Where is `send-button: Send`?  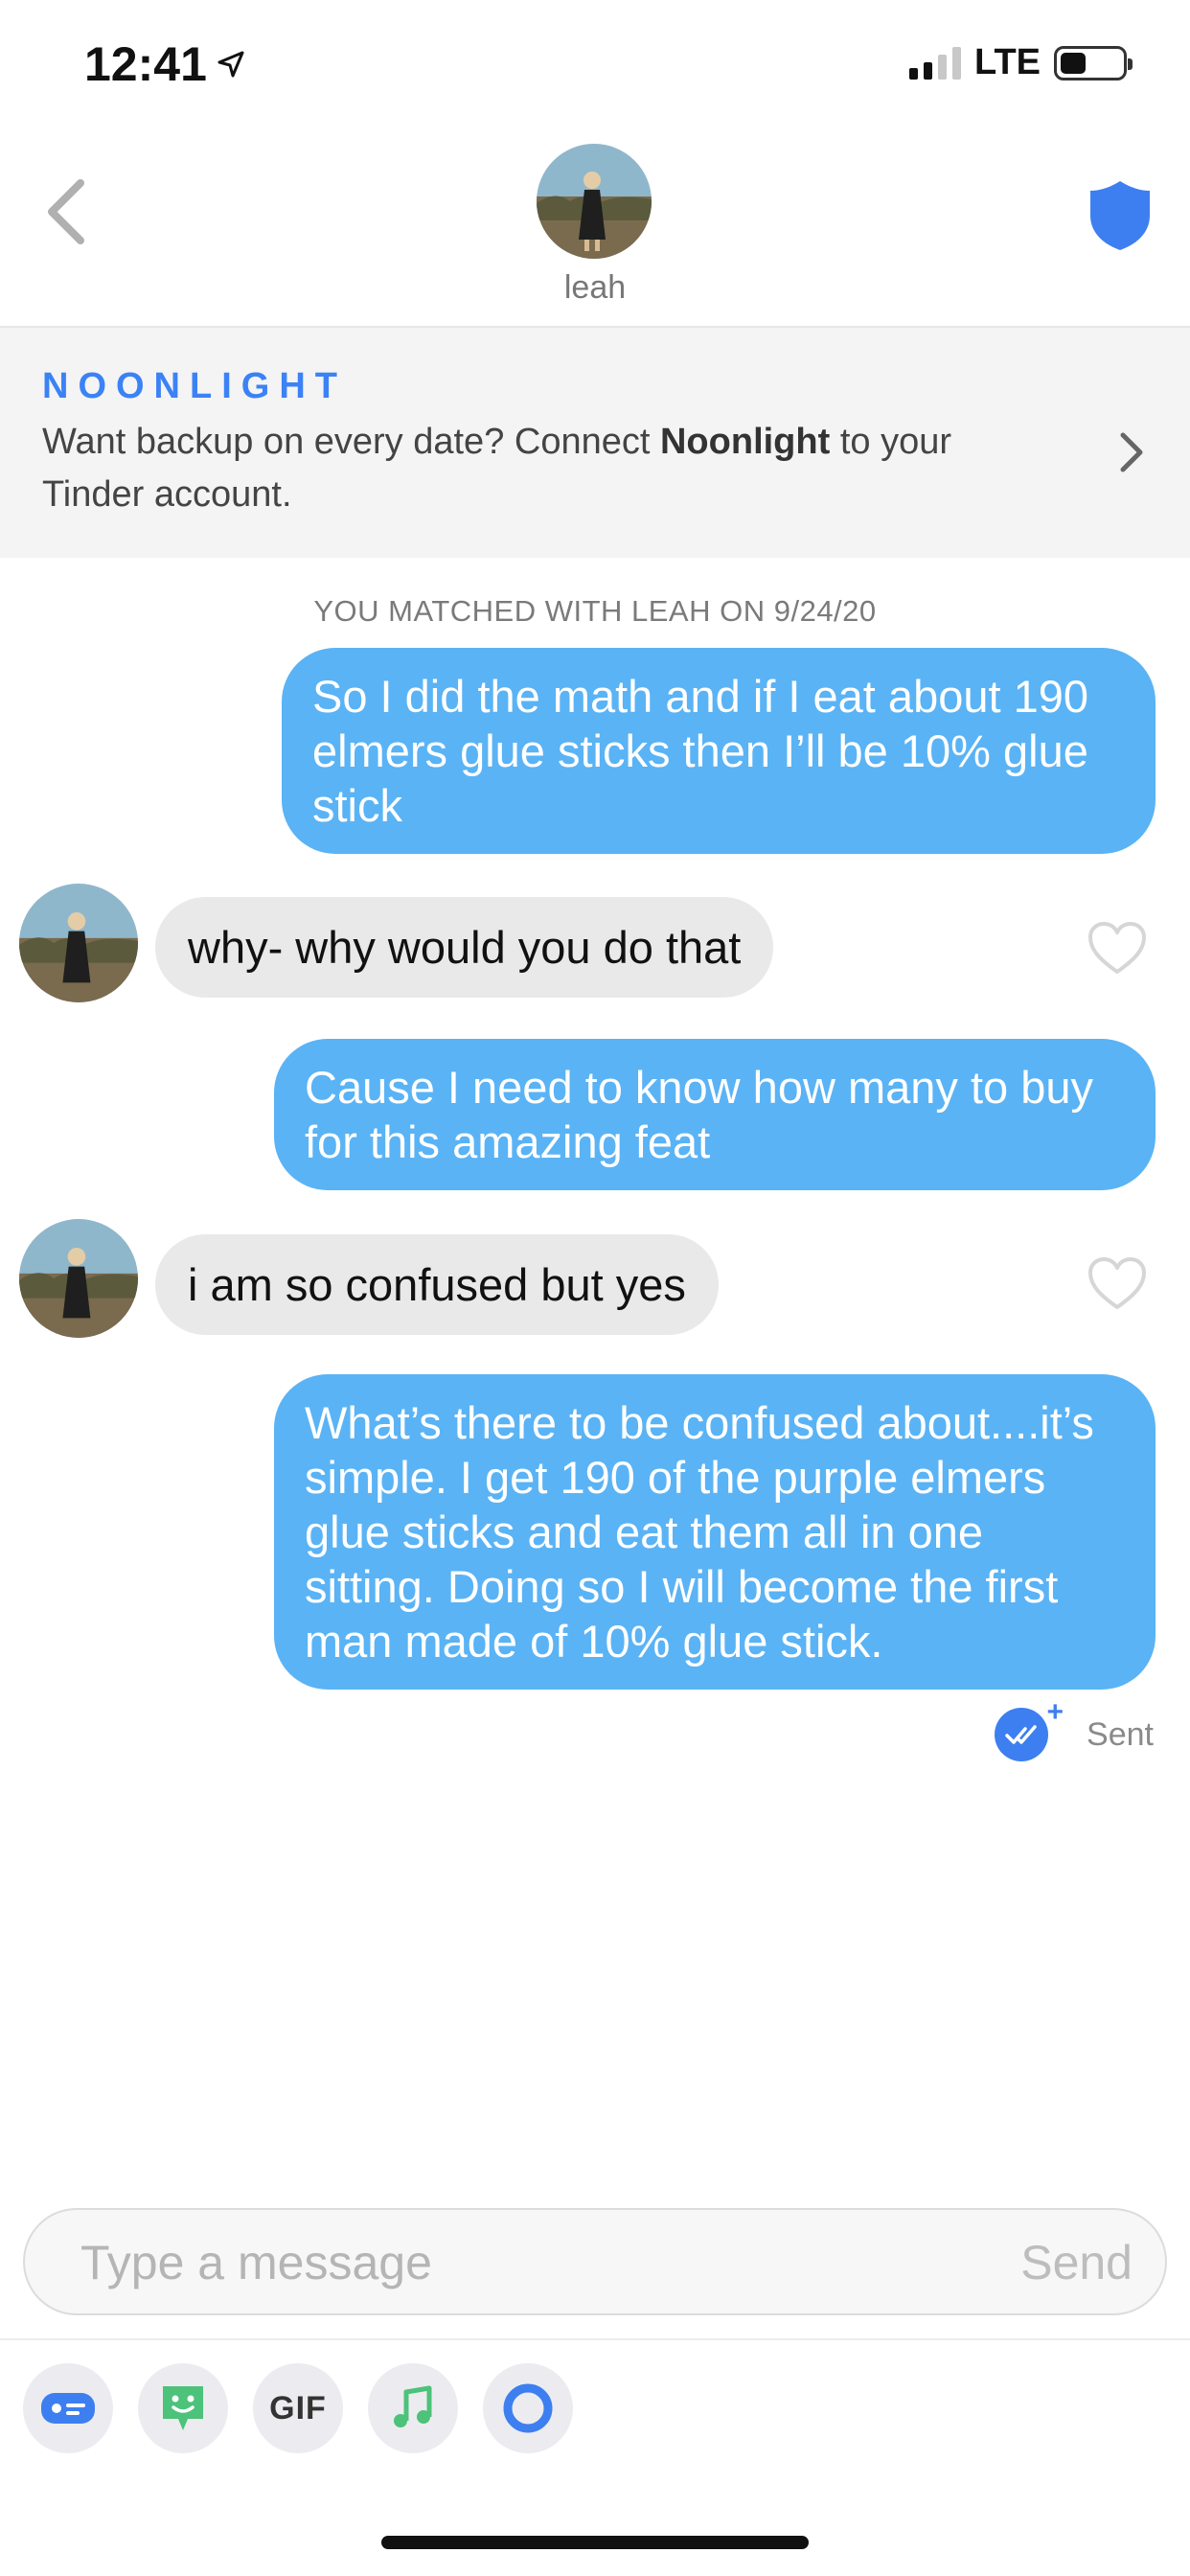 send-button: Send is located at coordinates (1076, 2262).